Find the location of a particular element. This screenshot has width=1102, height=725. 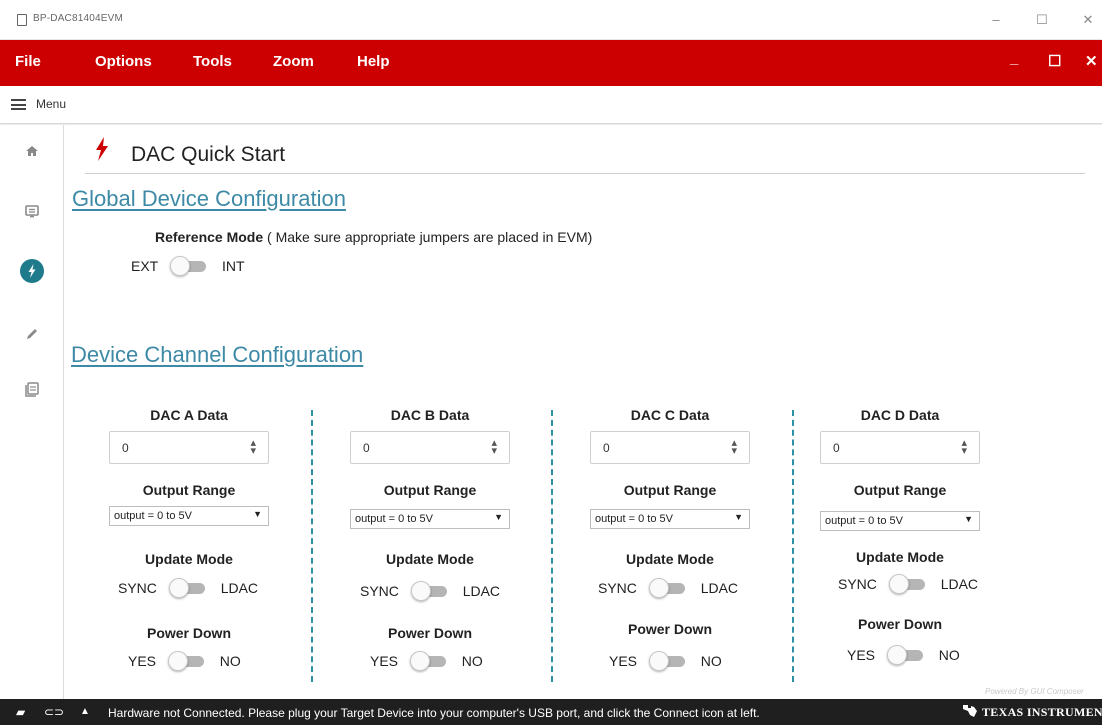

dac-a-data-input: 0 ▴ ▾ is located at coordinates (189, 447).